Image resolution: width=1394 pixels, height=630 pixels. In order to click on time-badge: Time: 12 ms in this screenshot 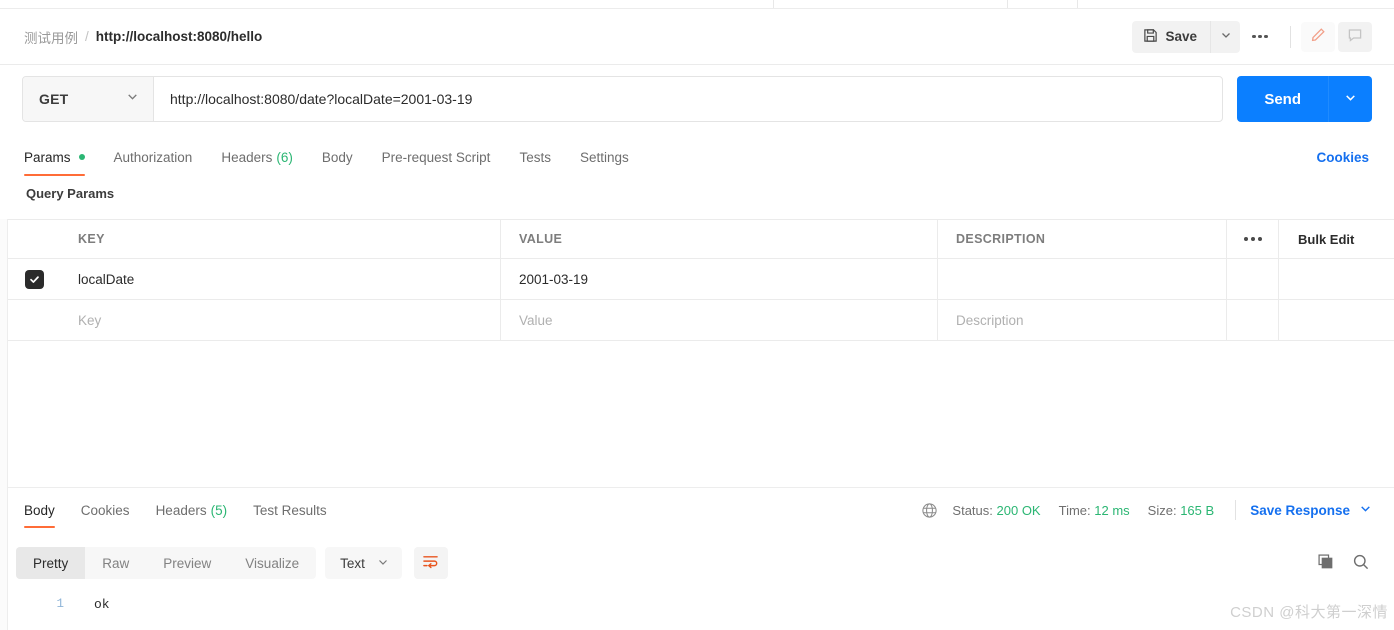, I will do `click(1094, 510)`.